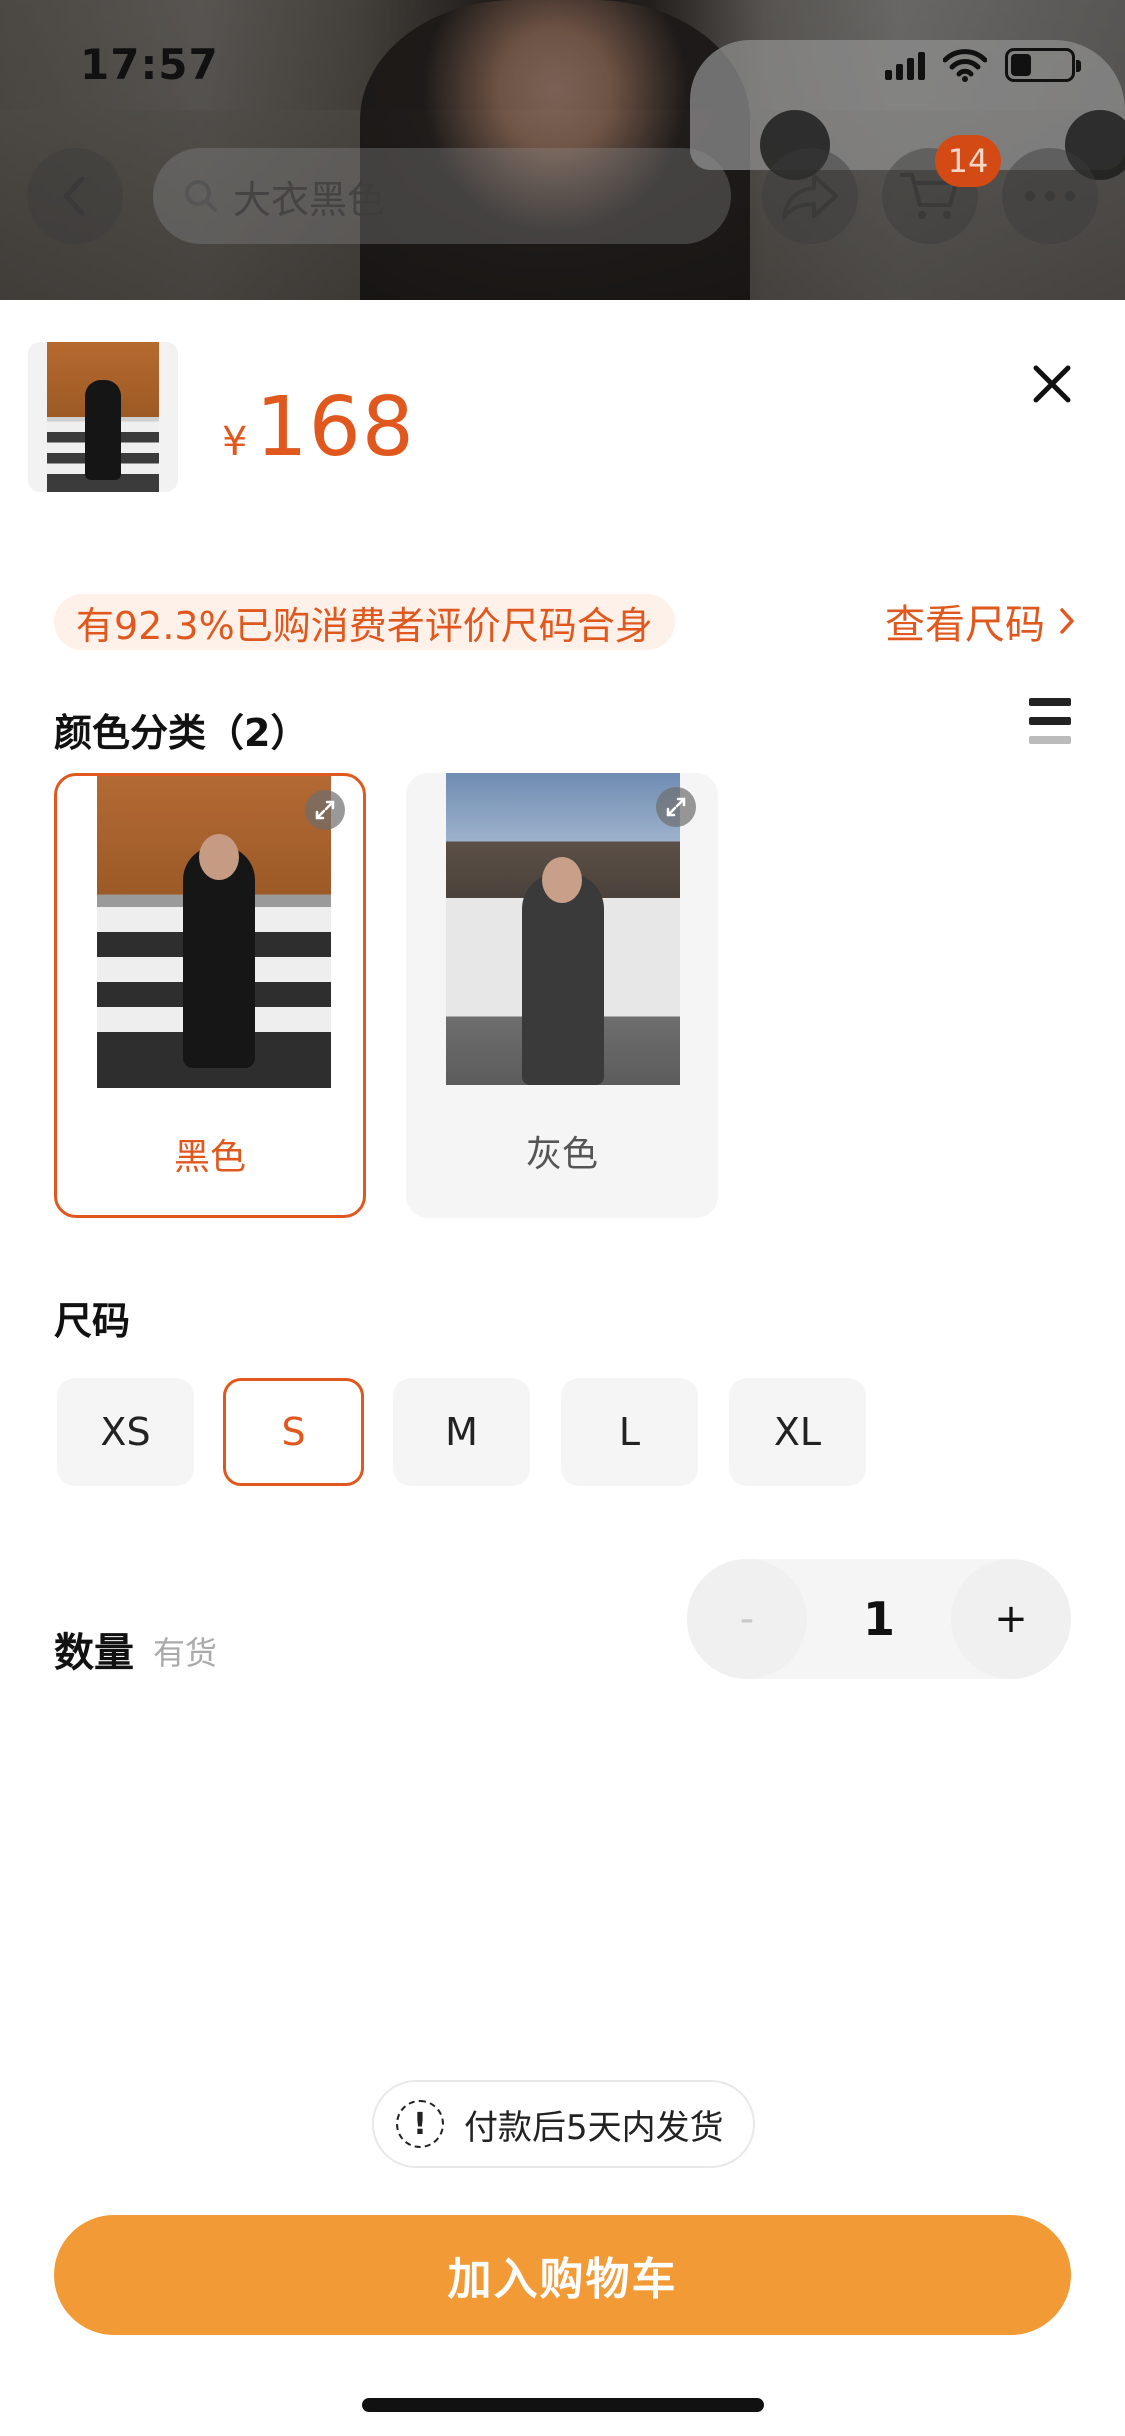 The image size is (1125, 2436). I want to click on quantity-label: 数量, so click(94, 1653).